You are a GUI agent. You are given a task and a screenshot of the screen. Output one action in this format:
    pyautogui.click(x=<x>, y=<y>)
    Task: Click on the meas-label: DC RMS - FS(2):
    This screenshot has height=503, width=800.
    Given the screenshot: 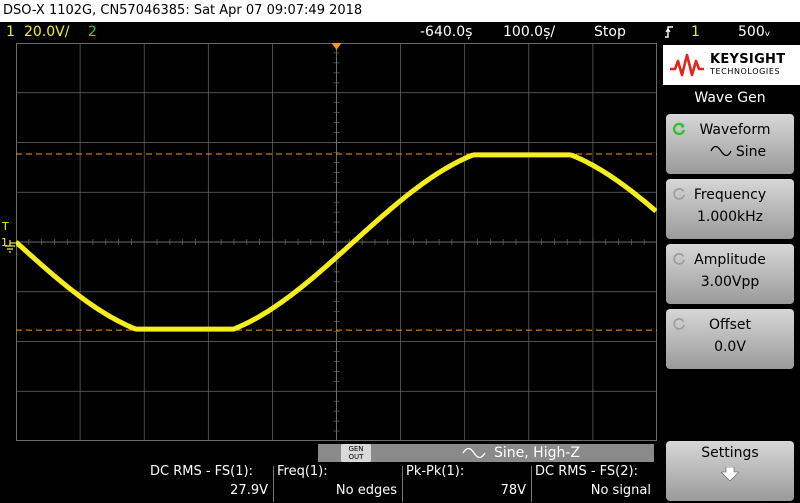 What is the action you would take?
    pyautogui.click(x=586, y=471)
    